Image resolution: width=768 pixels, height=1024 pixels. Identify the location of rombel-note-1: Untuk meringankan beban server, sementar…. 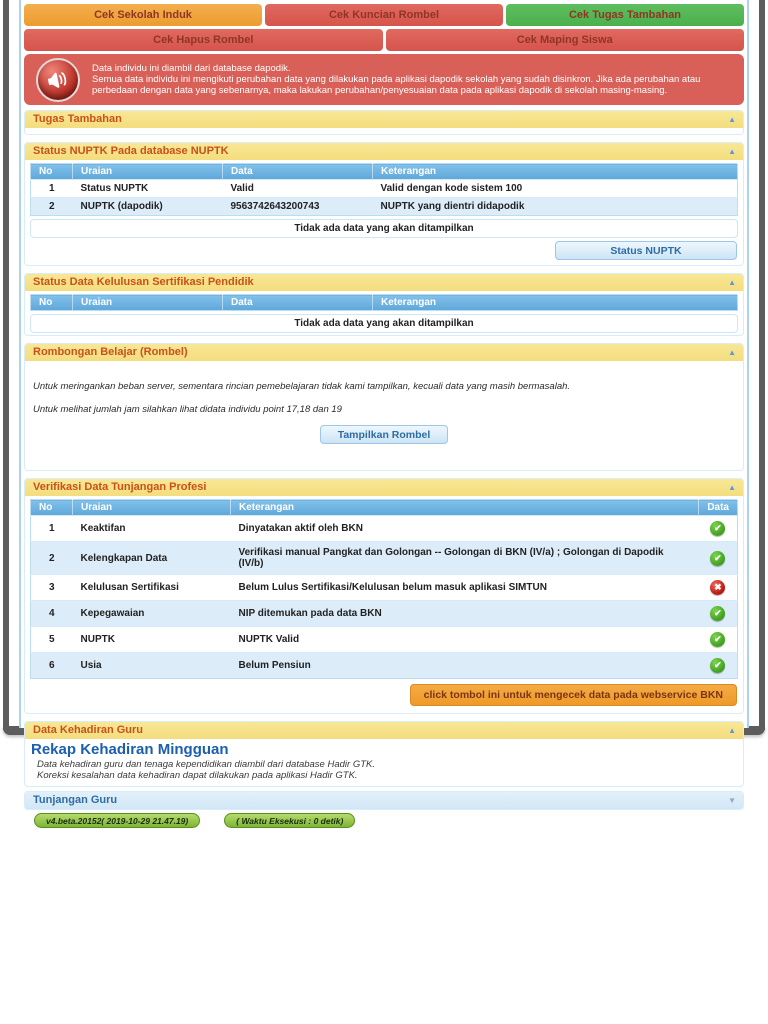
(302, 386).